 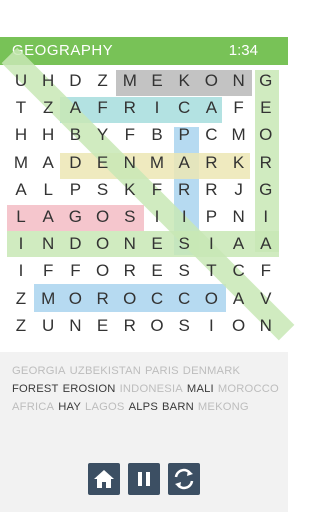 I want to click on pause-button, so click(x=144, y=479).